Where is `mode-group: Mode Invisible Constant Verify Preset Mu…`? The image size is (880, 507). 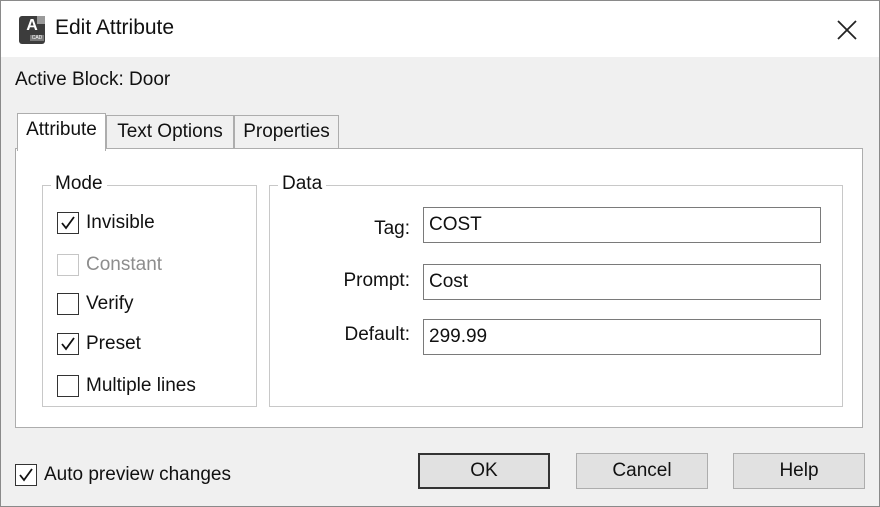 mode-group: Mode Invisible Constant Verify Preset Mu… is located at coordinates (149, 290).